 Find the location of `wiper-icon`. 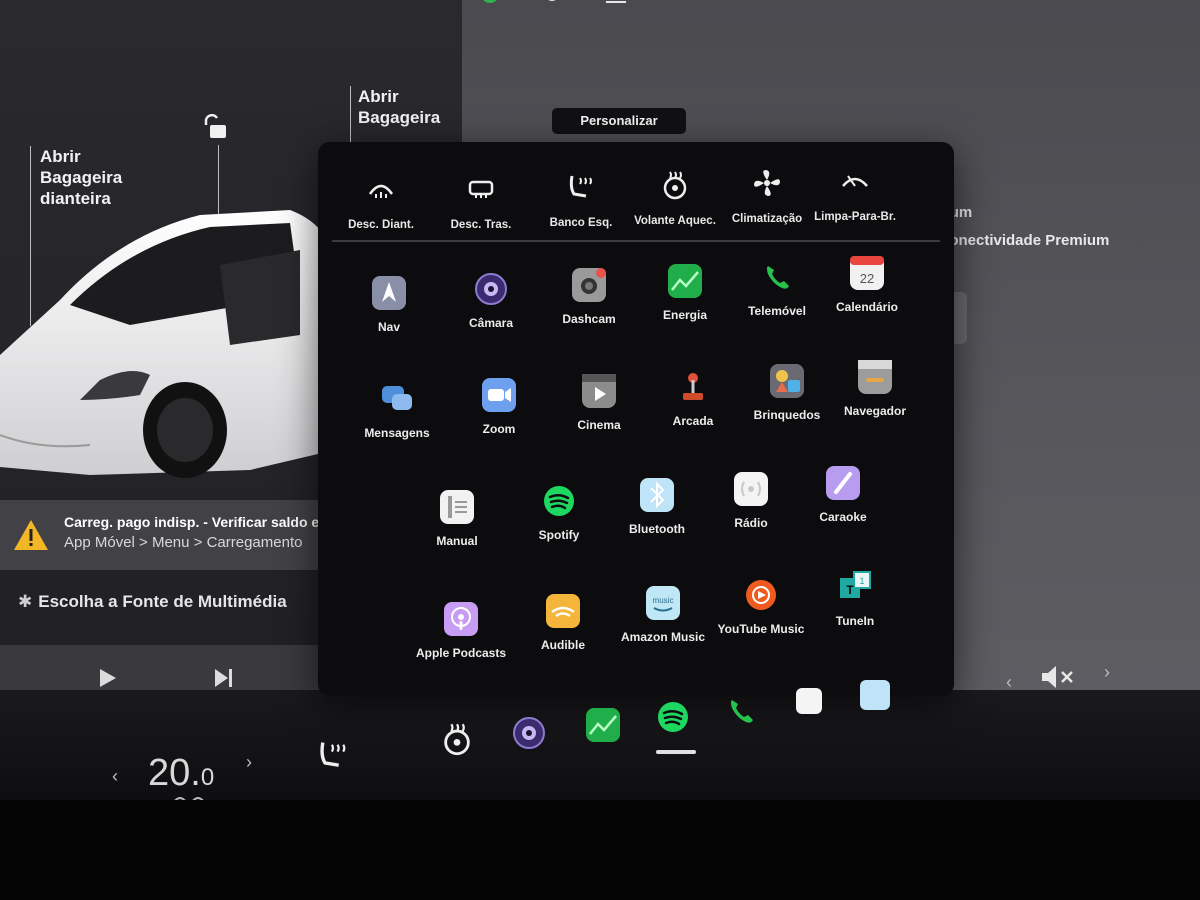

wiper-icon is located at coordinates (855, 181).